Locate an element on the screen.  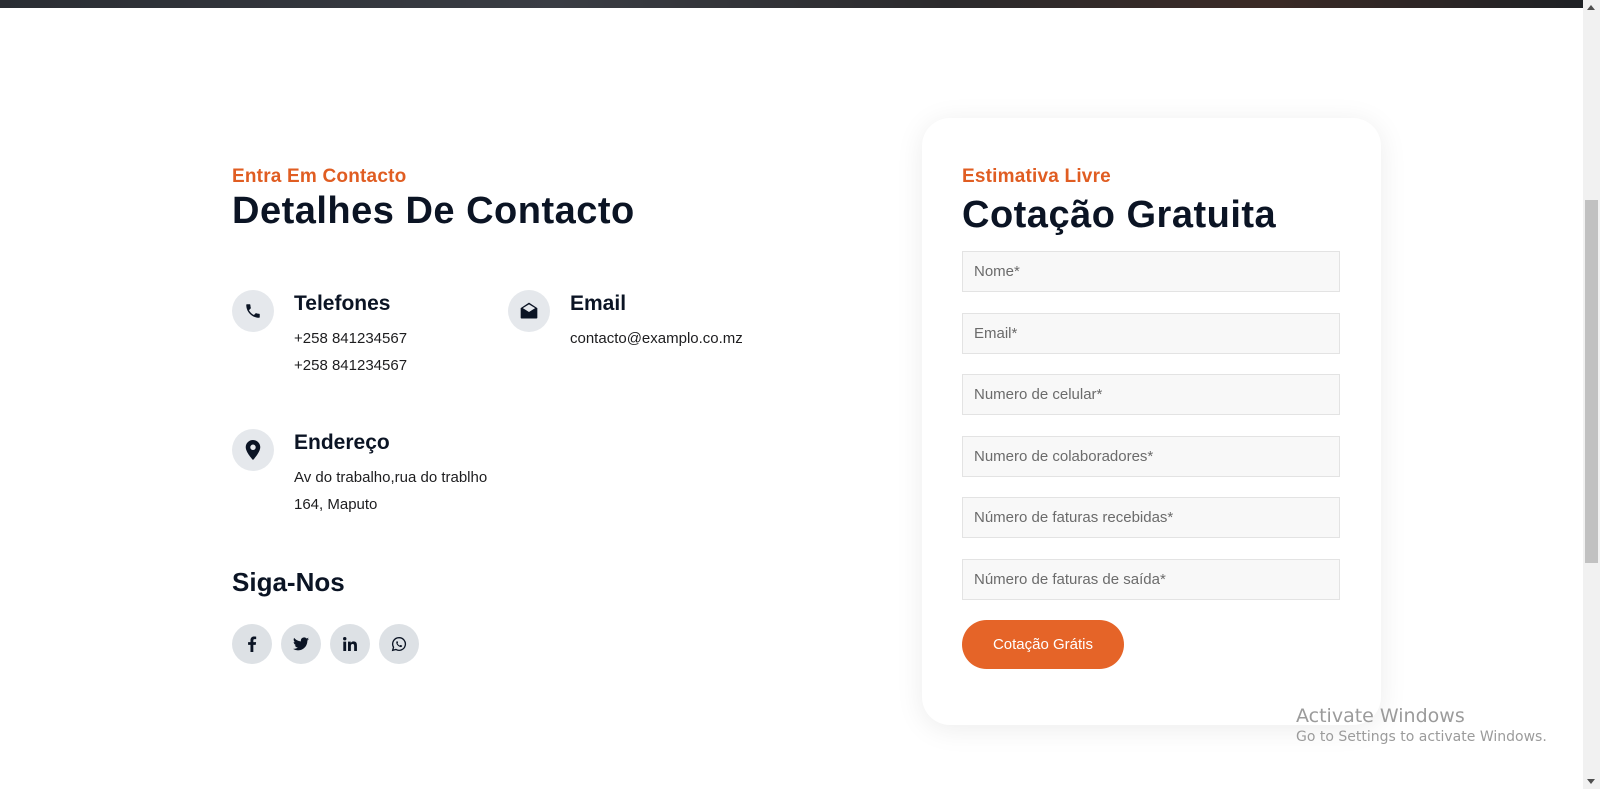
invoices-received-field is located at coordinates (1151, 517).